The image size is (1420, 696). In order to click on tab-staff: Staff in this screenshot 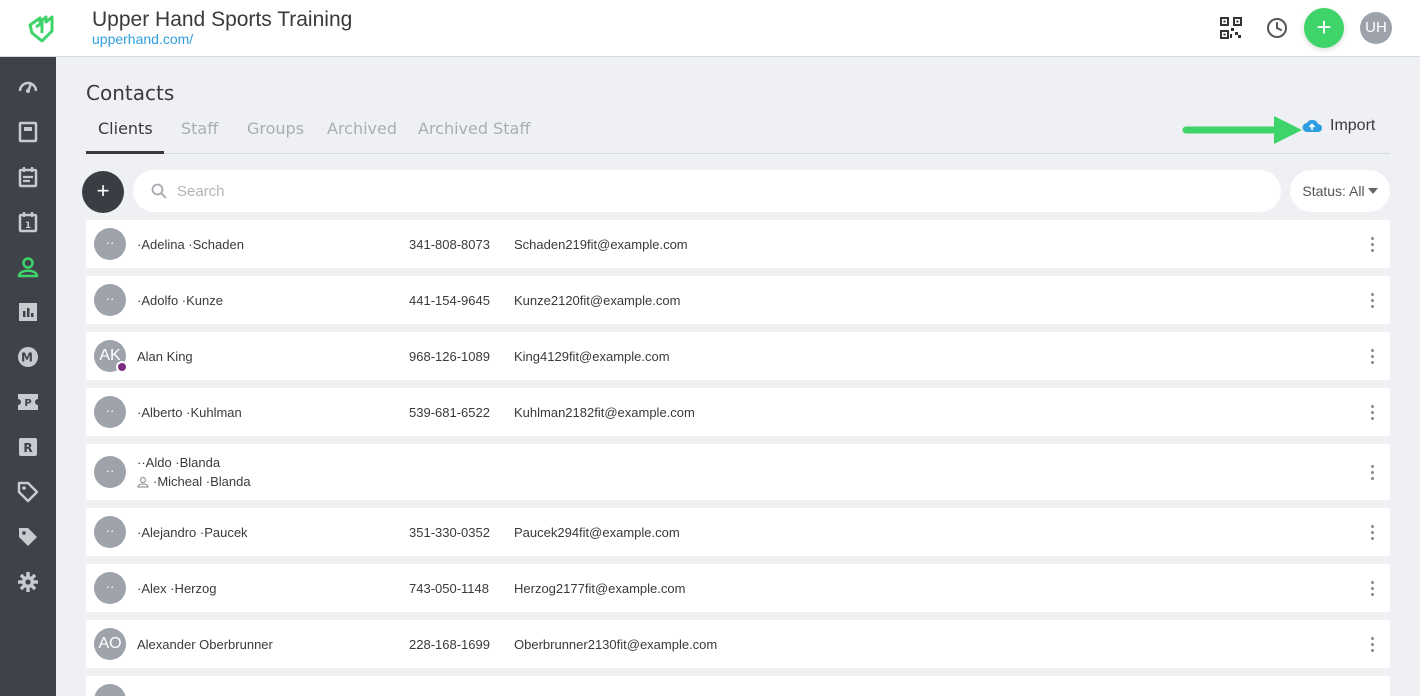, I will do `click(199, 128)`.